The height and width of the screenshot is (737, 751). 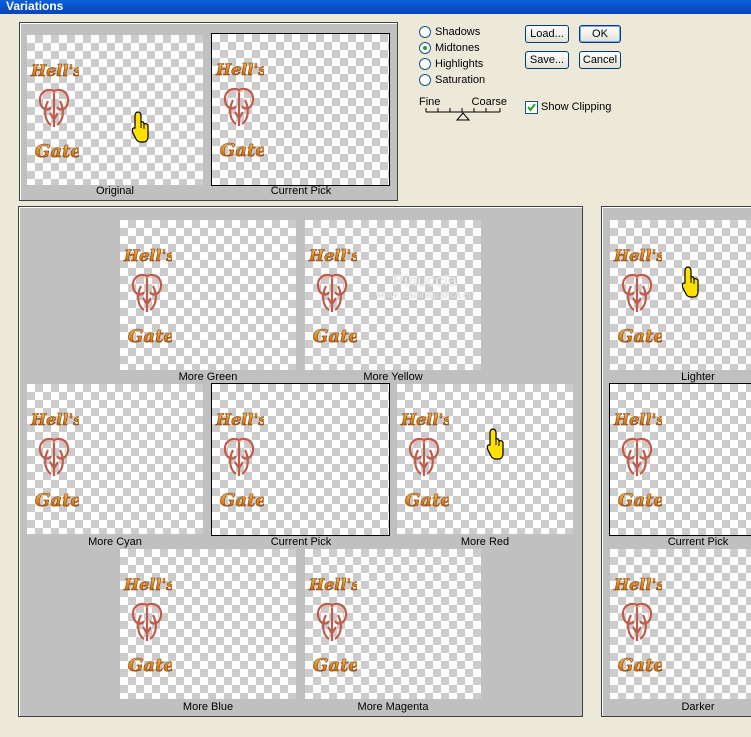 I want to click on watermark-line1: Pinuccia, so click(x=425, y=280).